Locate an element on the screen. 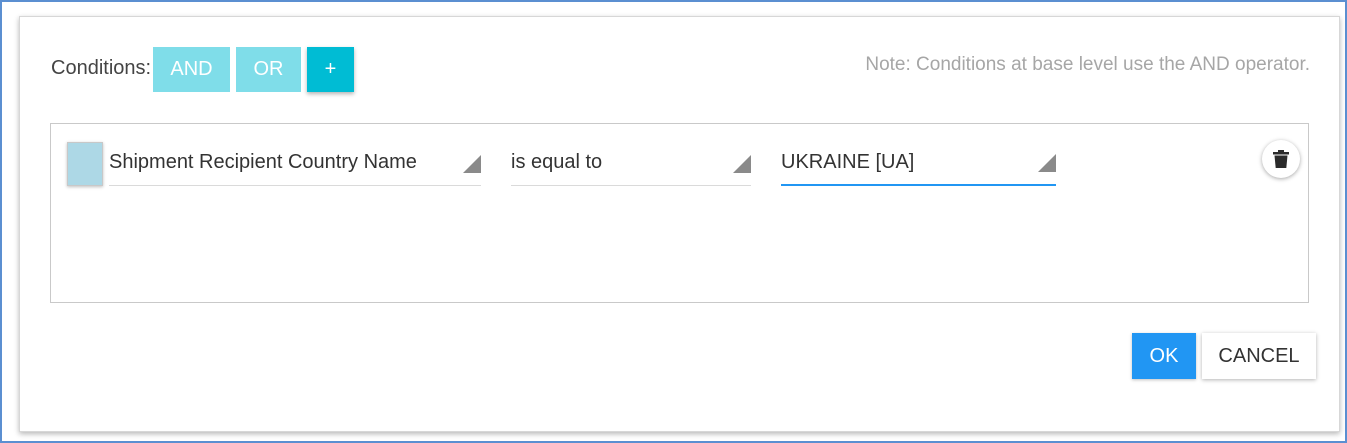 Image resolution: width=1347 pixels, height=443 pixels. trash-icon is located at coordinates (1281, 159).